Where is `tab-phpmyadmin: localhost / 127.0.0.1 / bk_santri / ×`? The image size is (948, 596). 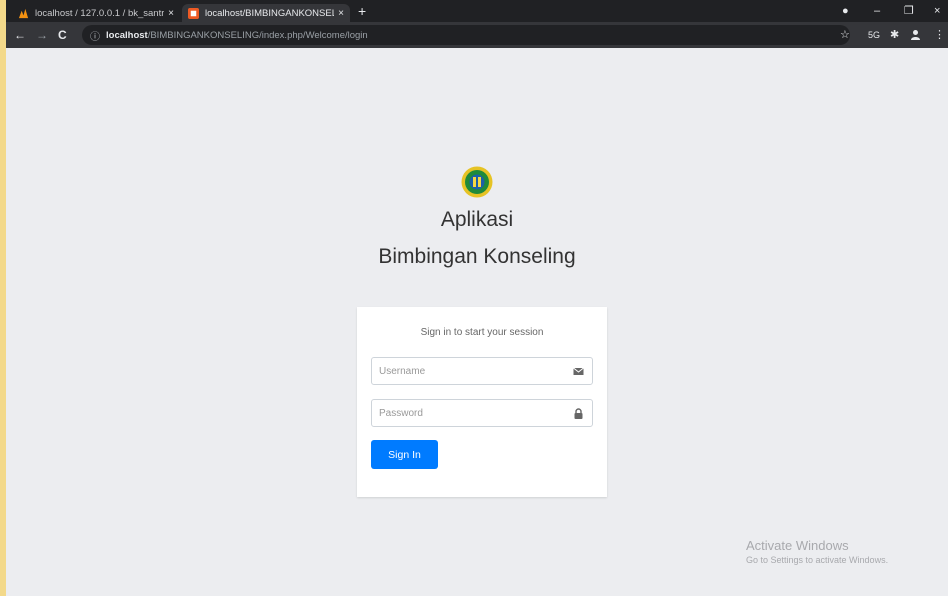
tab-phpmyadmin: localhost / 127.0.0.1 / bk_santri / × is located at coordinates (96, 13).